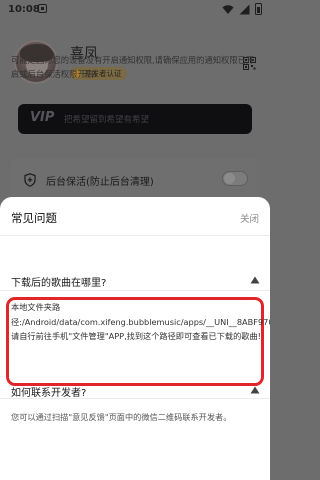 The image size is (320, 480). What do you see at coordinates (24, 9) in the screenshot?
I see `status-time: 10:08` at bounding box center [24, 9].